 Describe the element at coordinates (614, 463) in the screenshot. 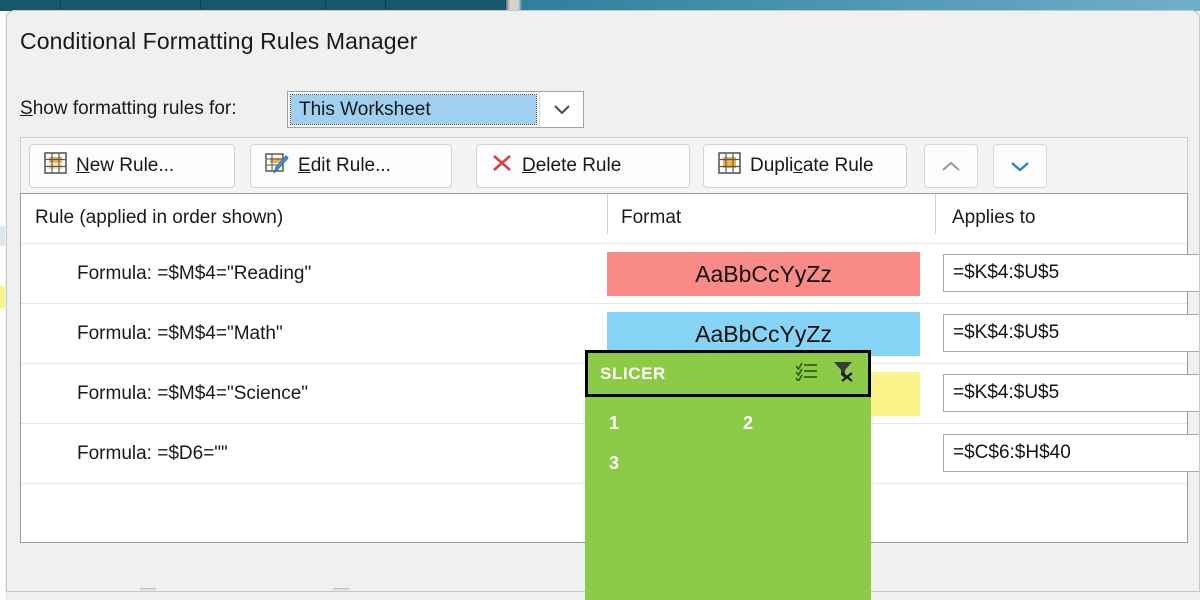

I see `slicer-item: 3` at that location.